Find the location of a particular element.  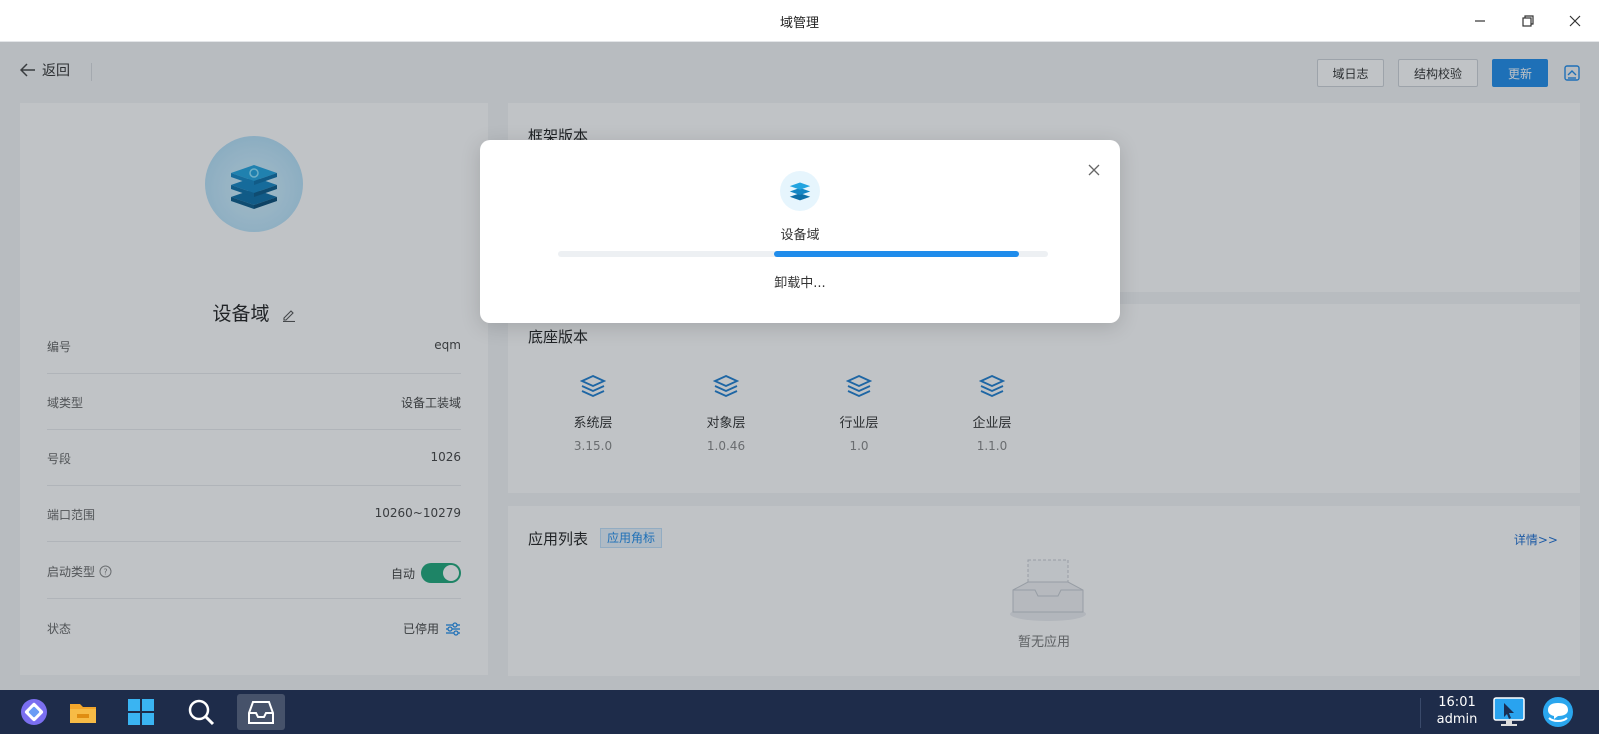

remote-desktop-button is located at coordinates (1509, 712).